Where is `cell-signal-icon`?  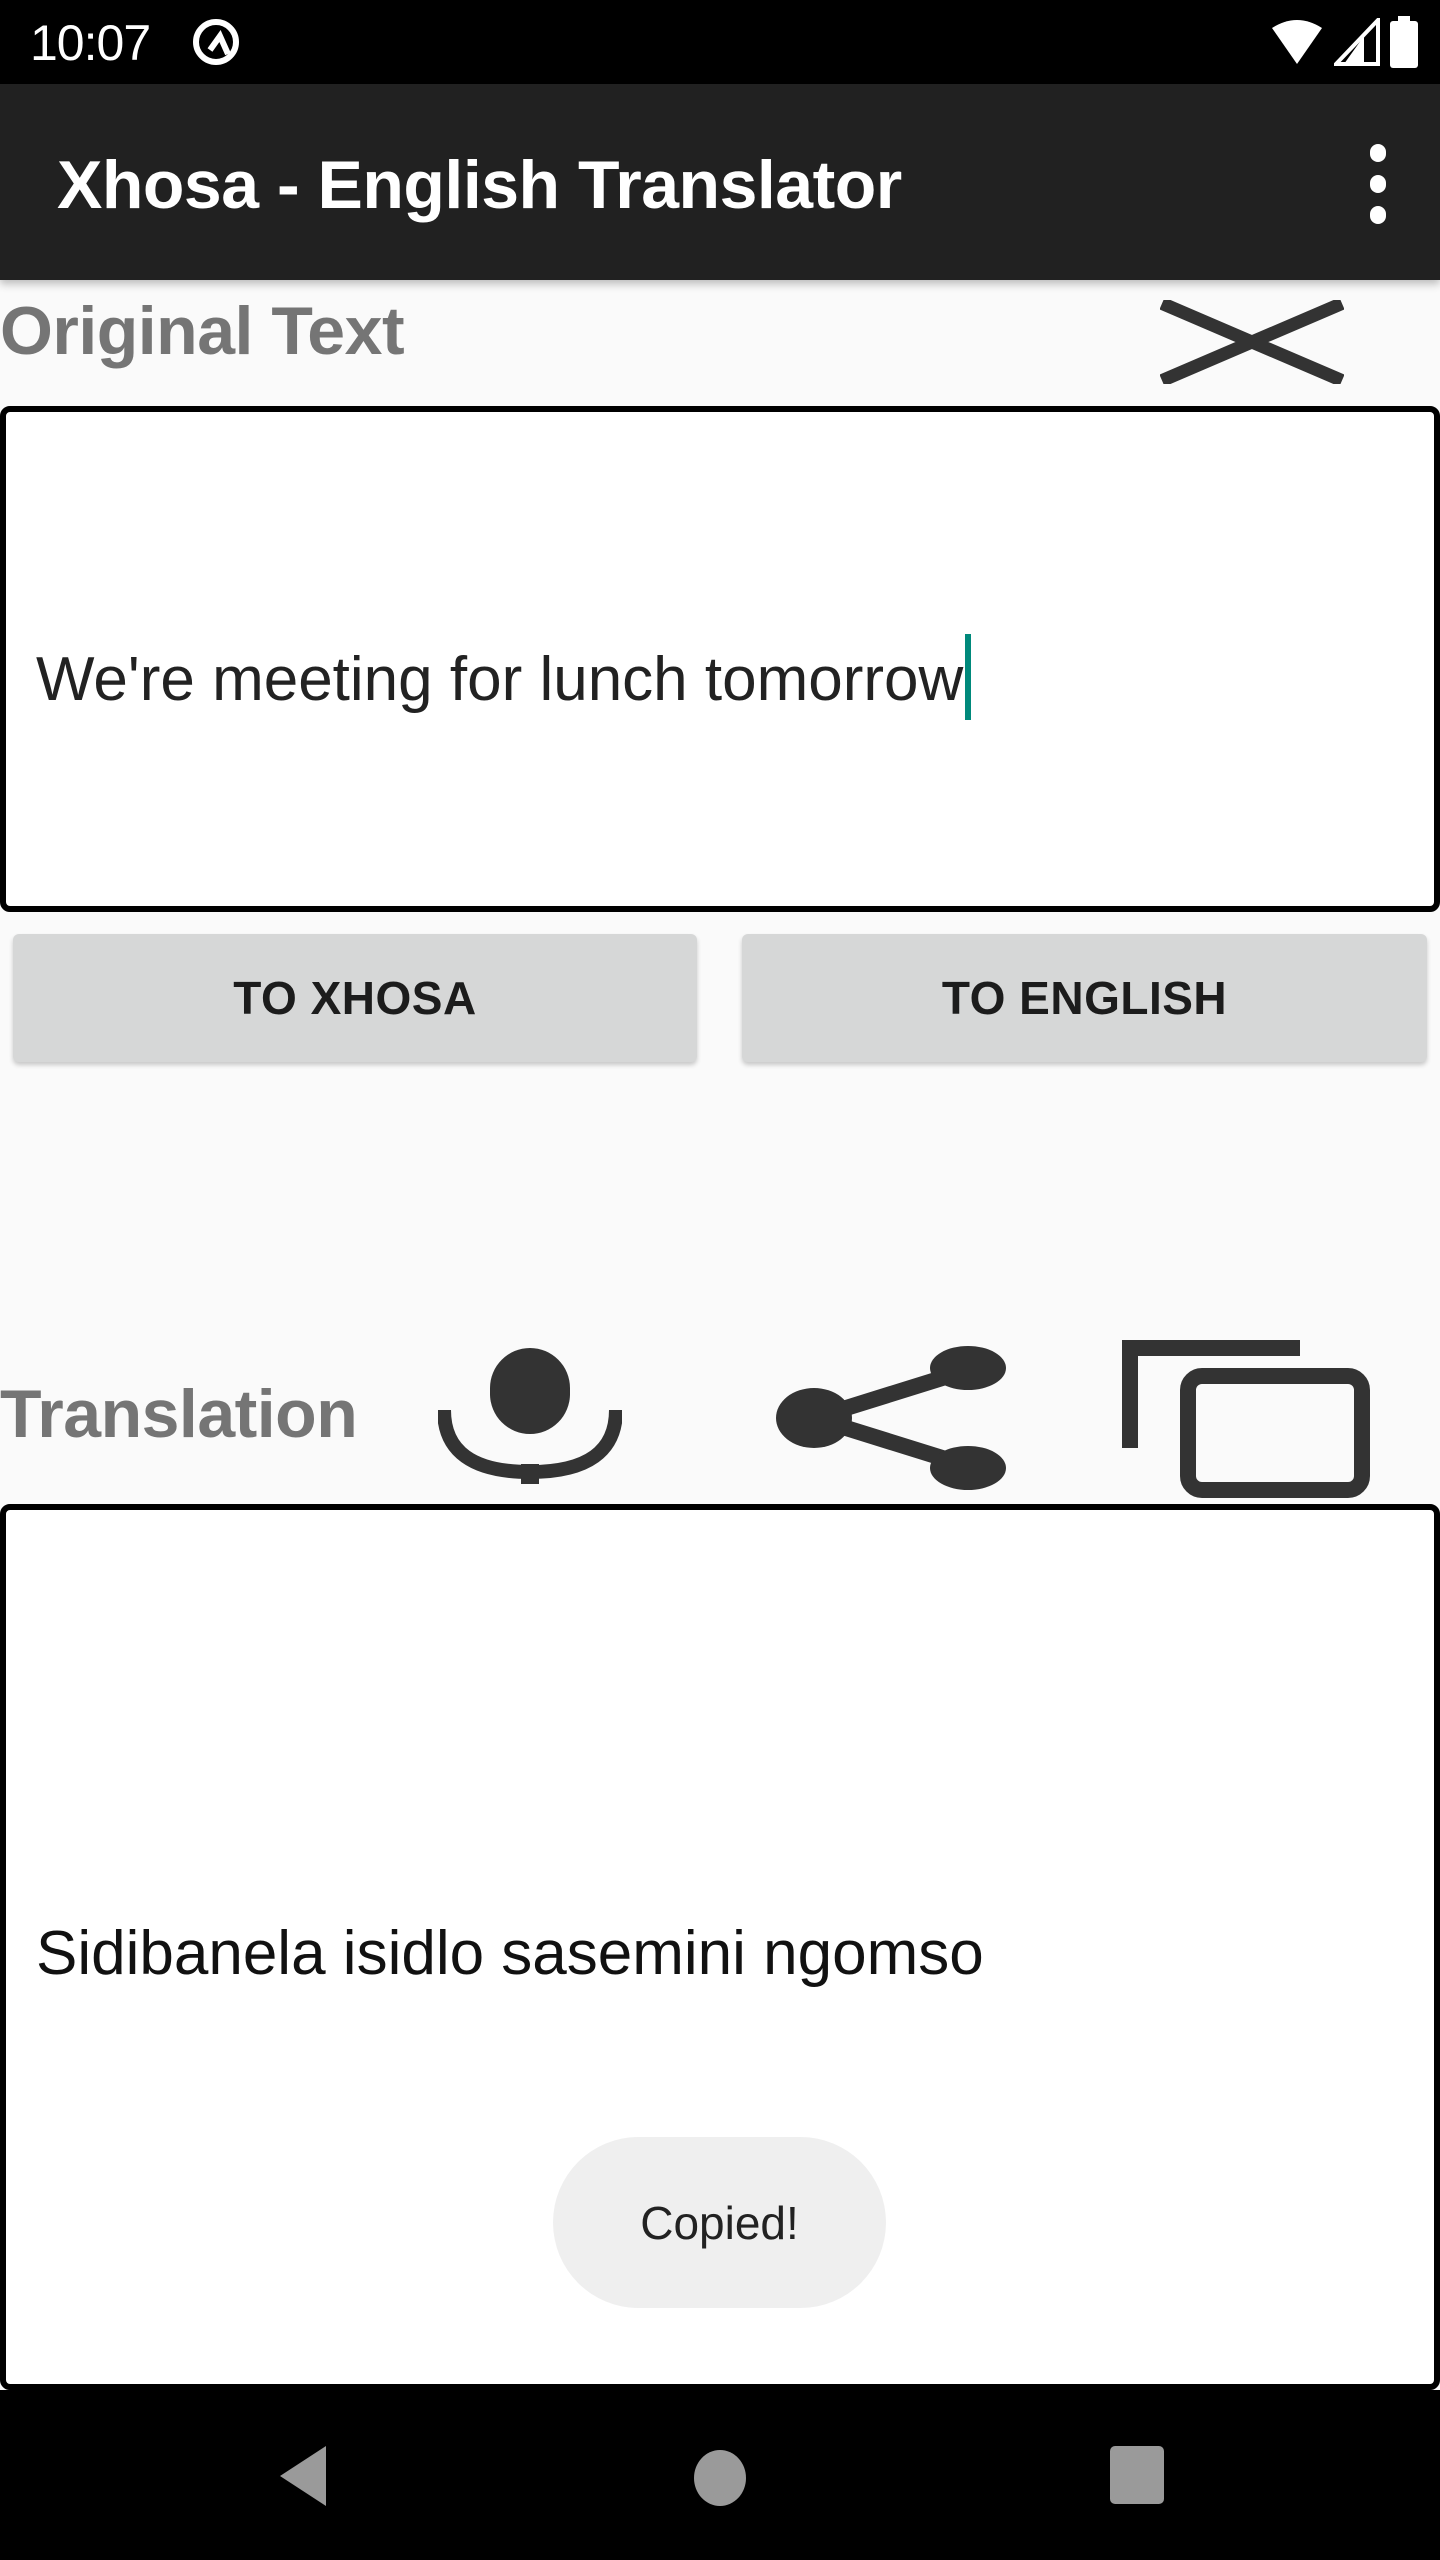
cell-signal-icon is located at coordinates (1357, 42).